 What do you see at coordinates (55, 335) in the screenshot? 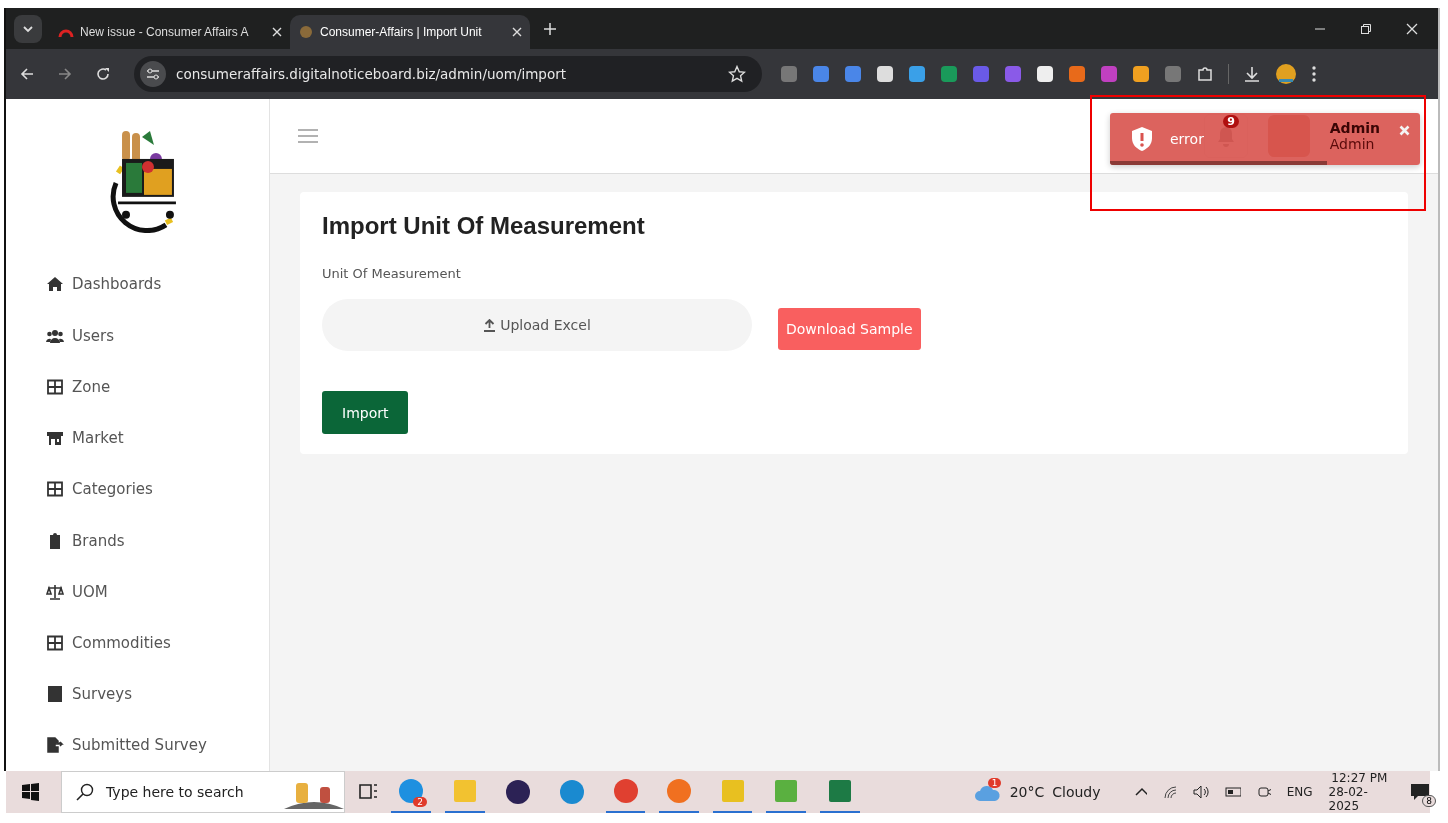
I see `users-icon` at bounding box center [55, 335].